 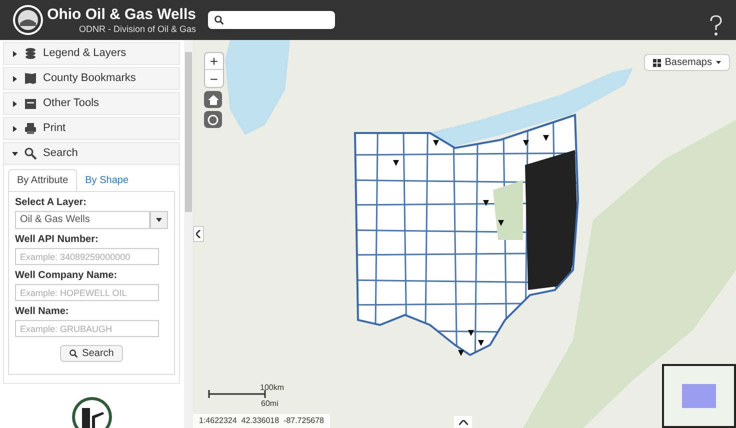 I want to click on basemaps-button: Basemaps, so click(x=687, y=62).